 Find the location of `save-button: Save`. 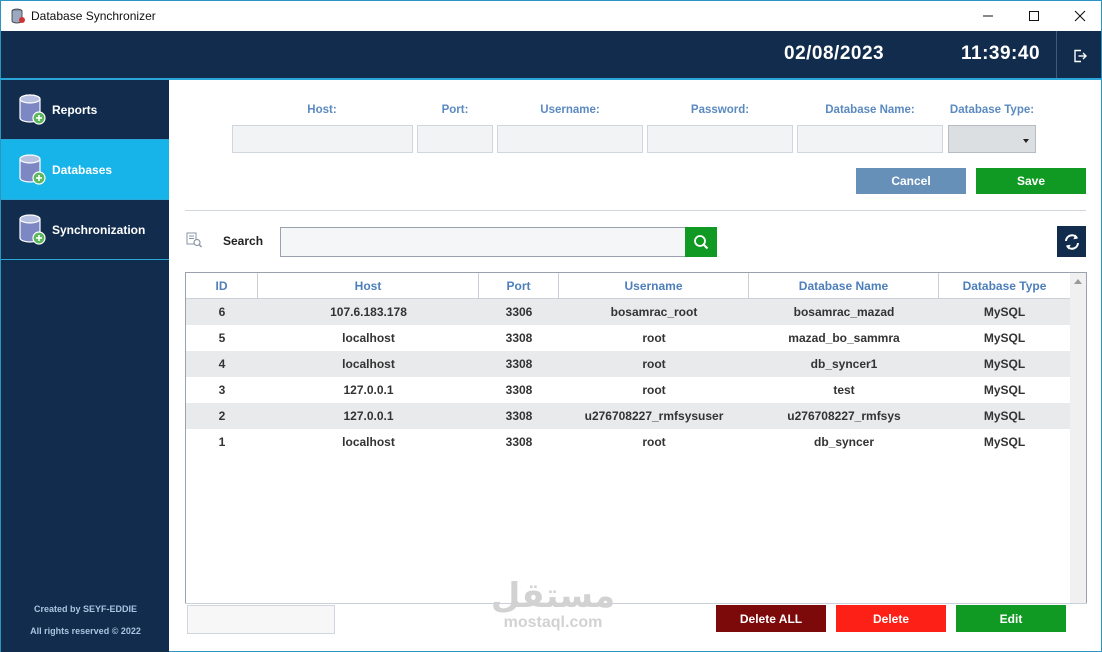

save-button: Save is located at coordinates (1031, 181).